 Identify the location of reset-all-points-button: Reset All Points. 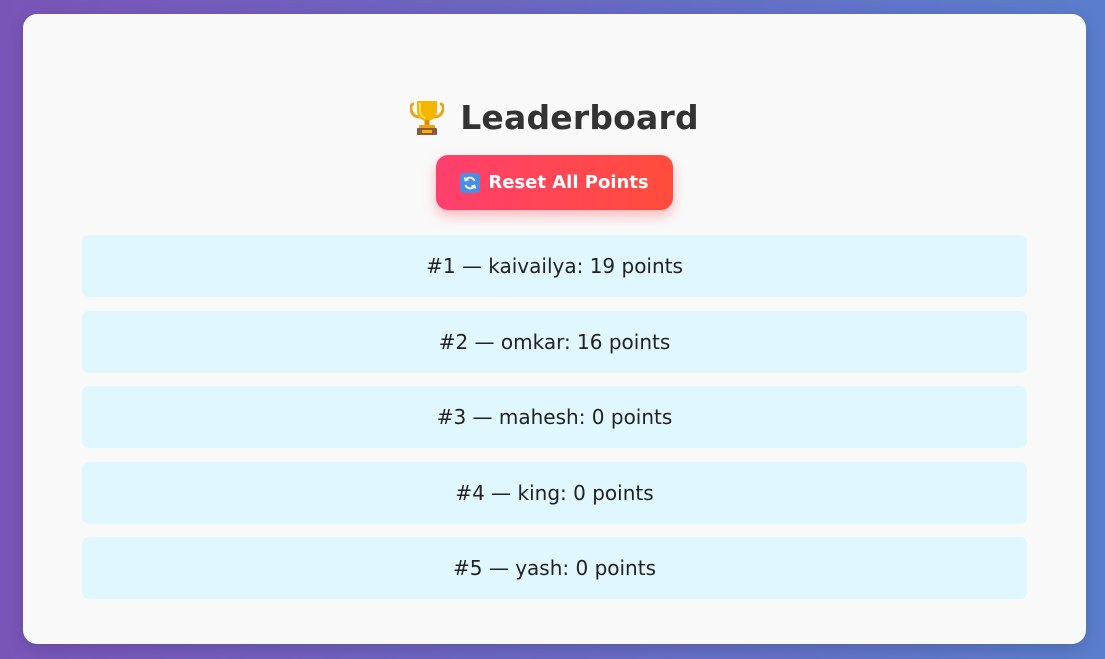
(554, 182).